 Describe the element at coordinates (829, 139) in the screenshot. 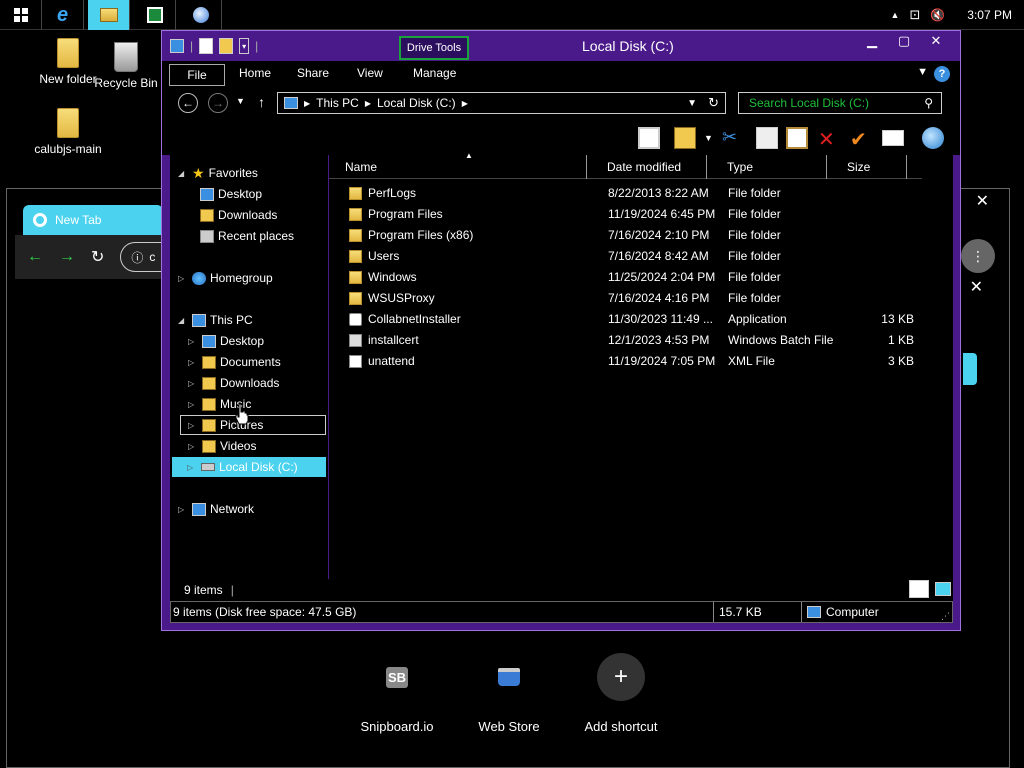

I see `delete-icon: ✕` at that location.